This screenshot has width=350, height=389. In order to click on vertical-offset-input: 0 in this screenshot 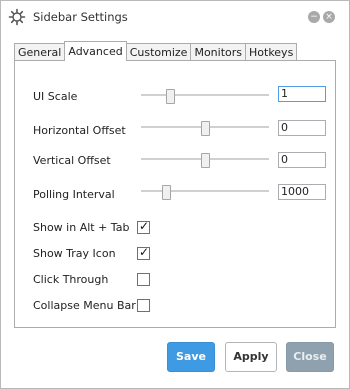, I will do `click(302, 160)`.